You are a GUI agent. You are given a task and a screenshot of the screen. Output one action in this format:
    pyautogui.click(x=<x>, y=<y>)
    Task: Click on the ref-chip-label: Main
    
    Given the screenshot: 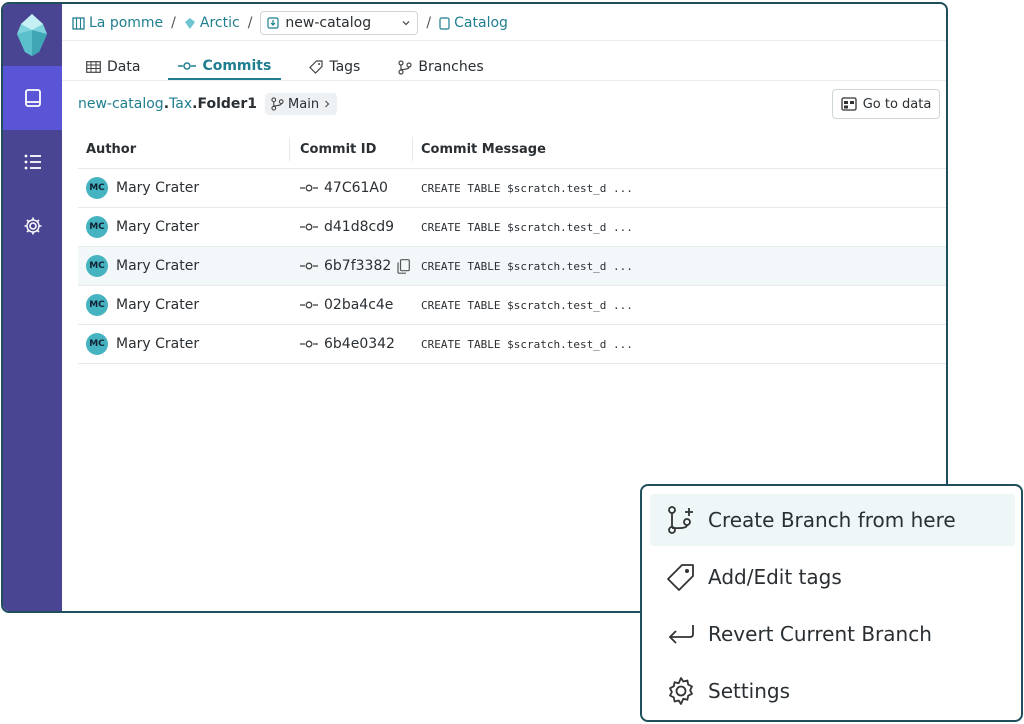 What is the action you would take?
    pyautogui.click(x=304, y=104)
    